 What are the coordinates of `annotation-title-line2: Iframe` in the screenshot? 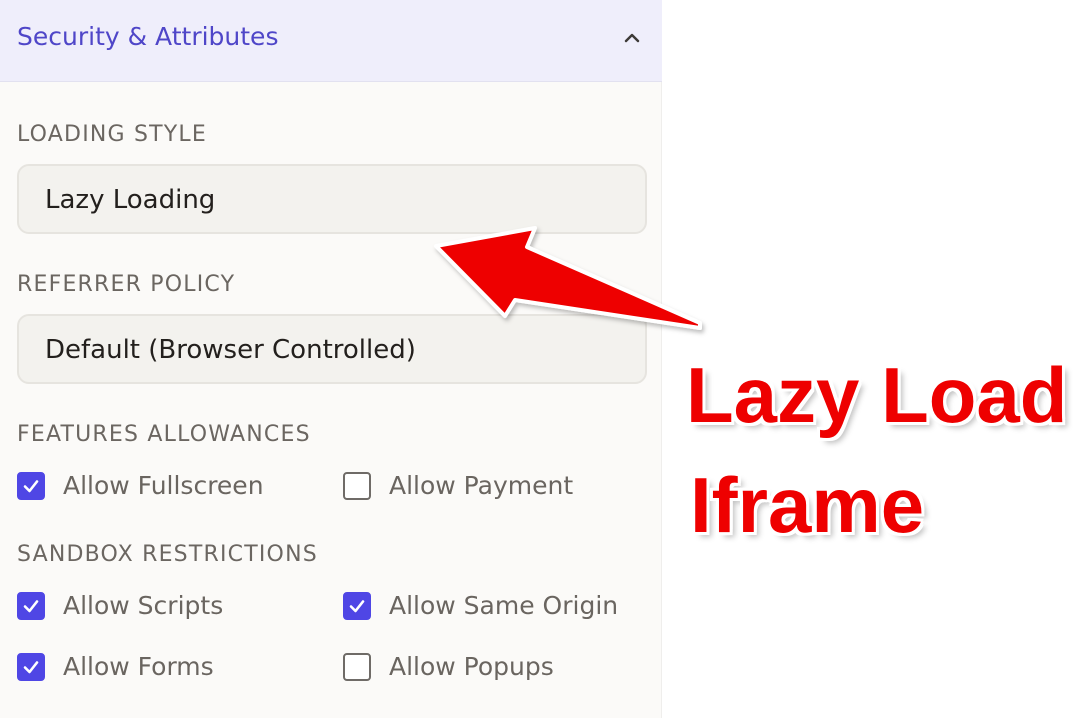 It's located at (807, 505).